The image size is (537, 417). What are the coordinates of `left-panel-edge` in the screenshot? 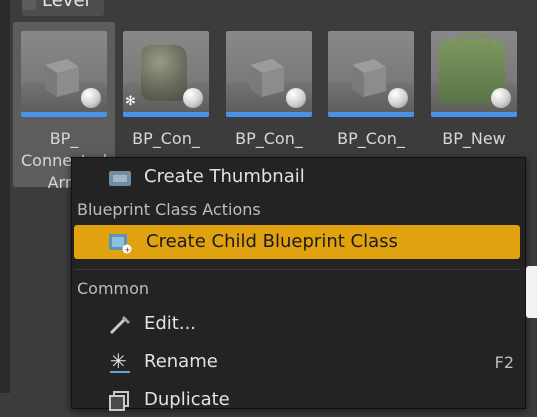 It's located at (5, 196).